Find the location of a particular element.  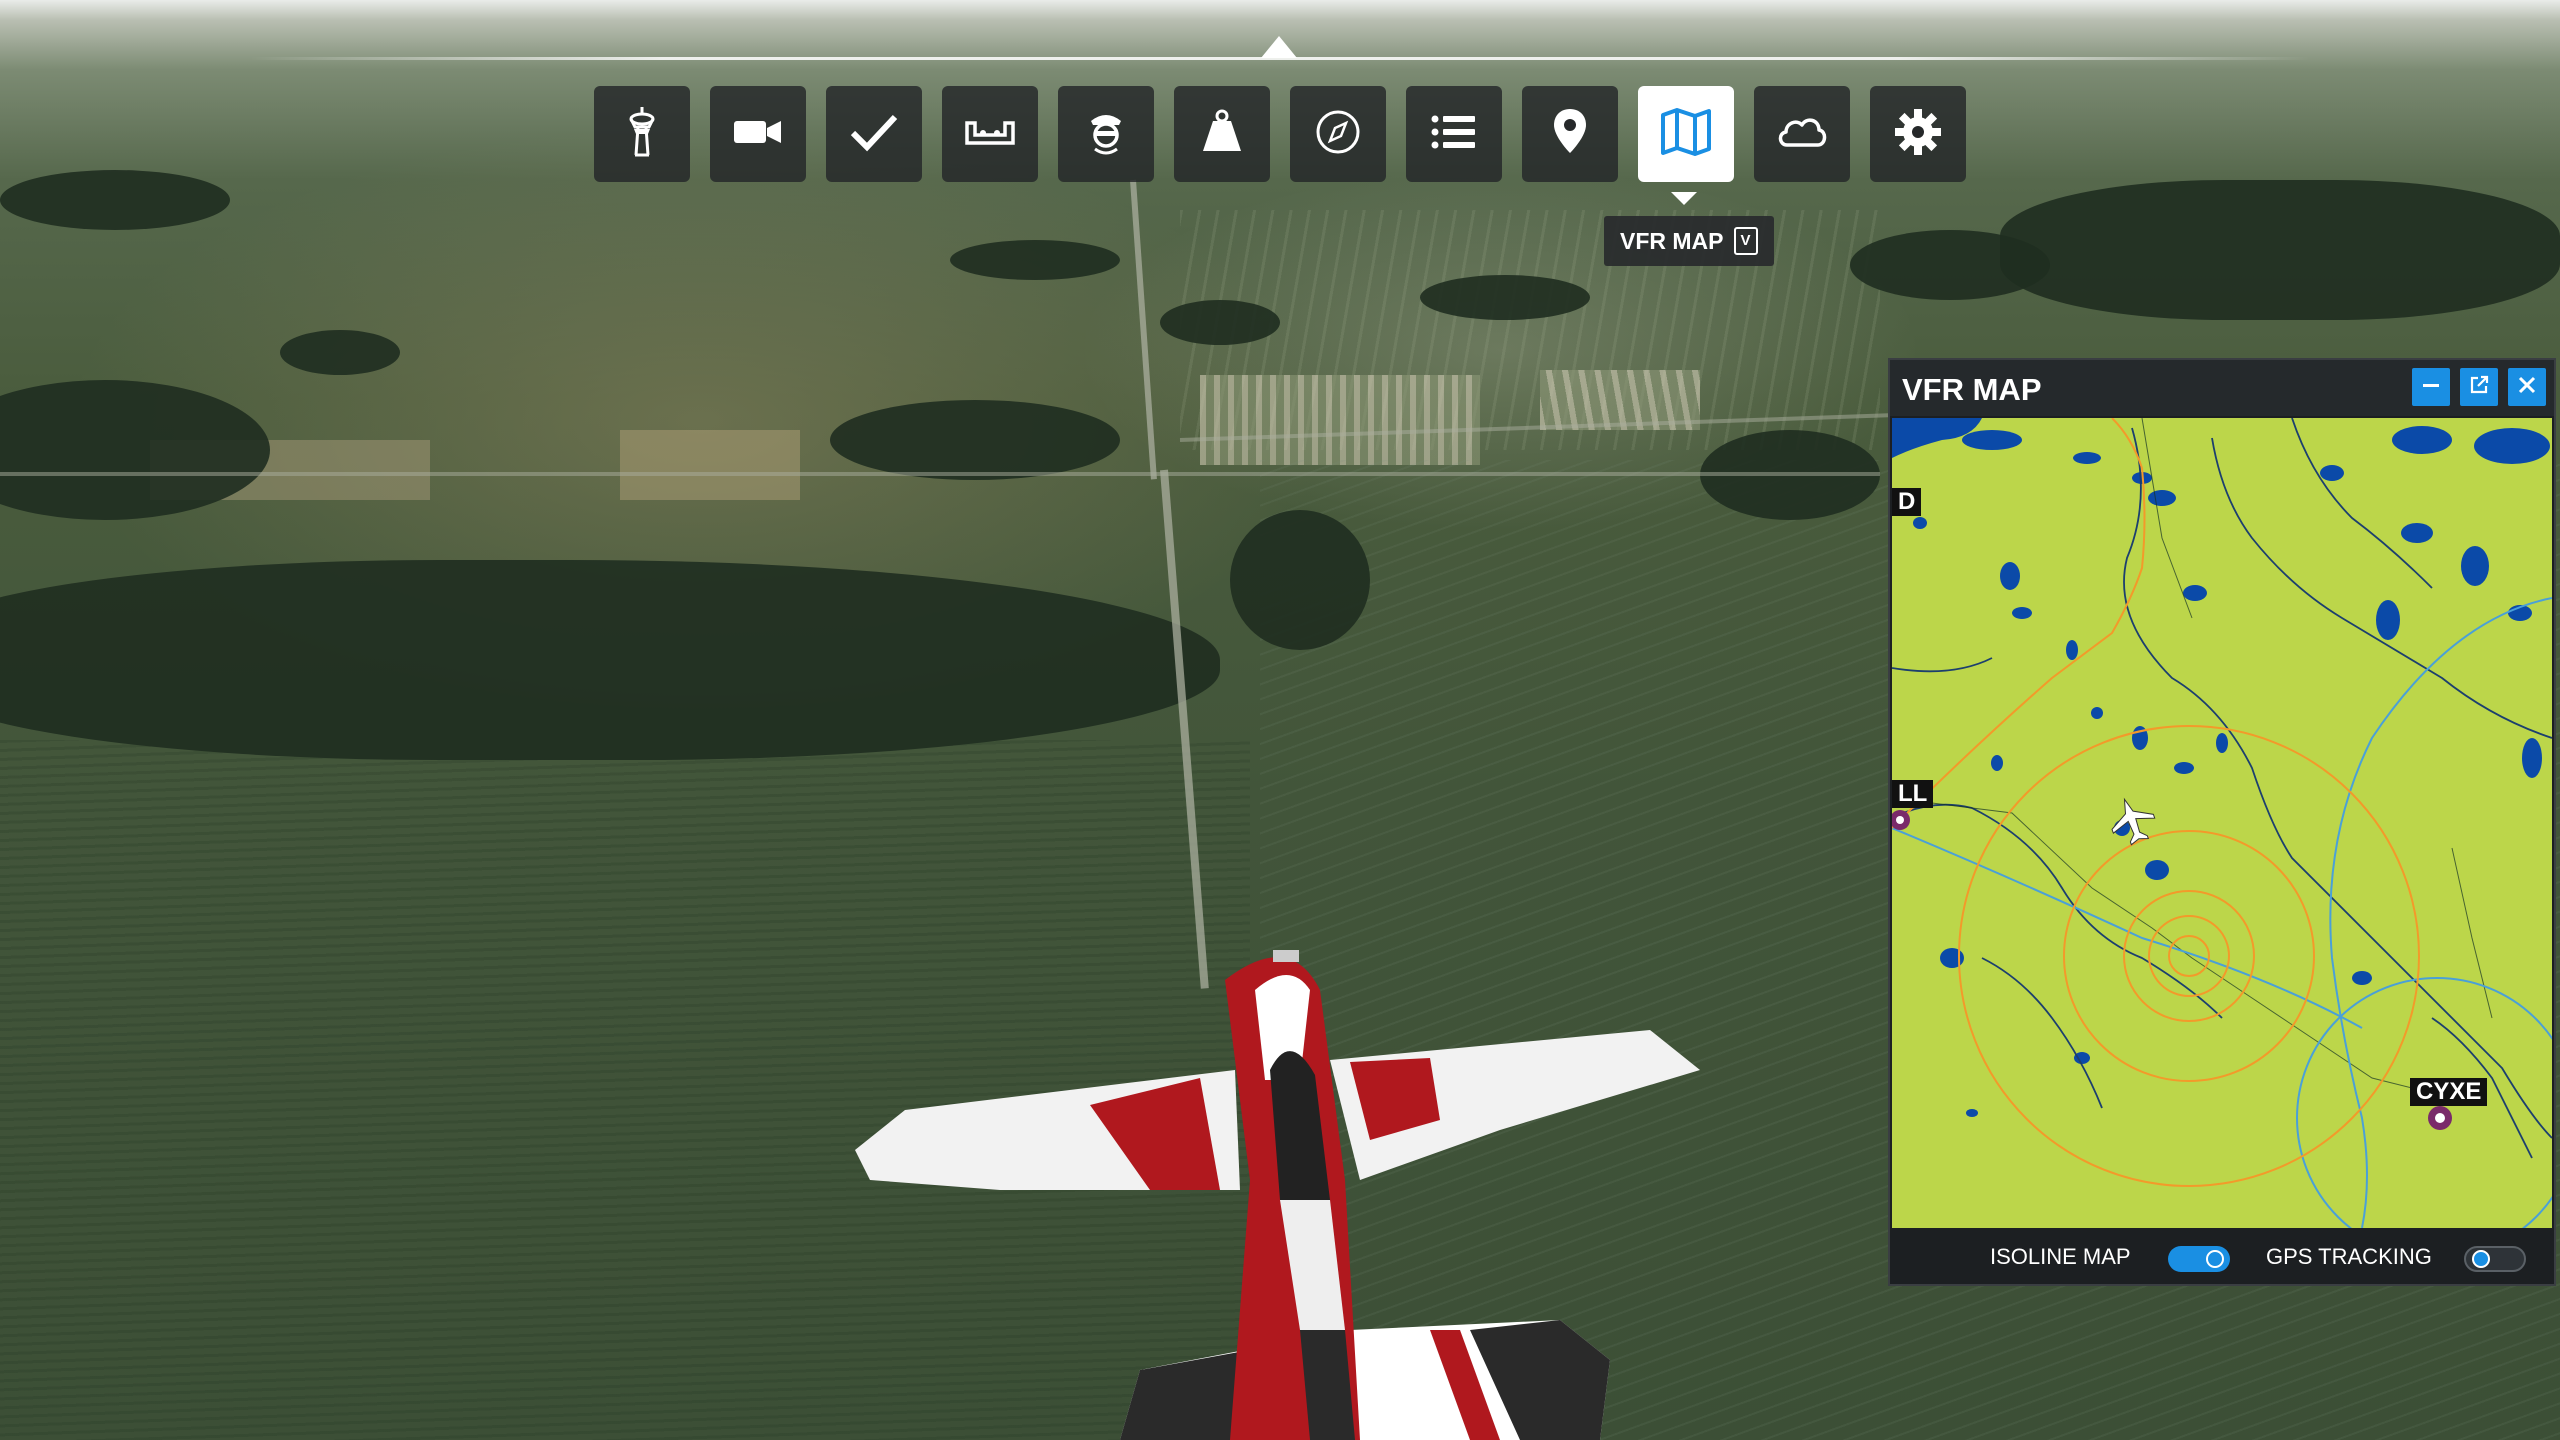

vfr-map-titlebar: VFR MAP is located at coordinates (2222, 388).